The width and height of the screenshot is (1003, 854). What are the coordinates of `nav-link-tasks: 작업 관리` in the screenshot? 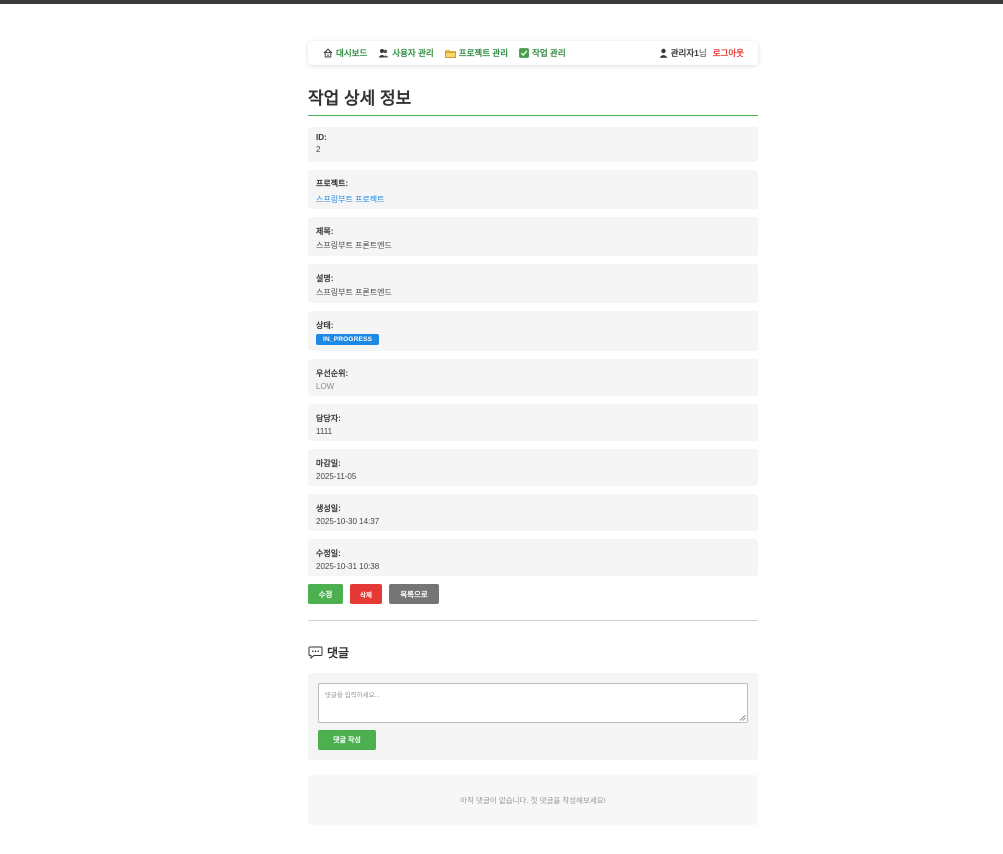 It's located at (542, 53).